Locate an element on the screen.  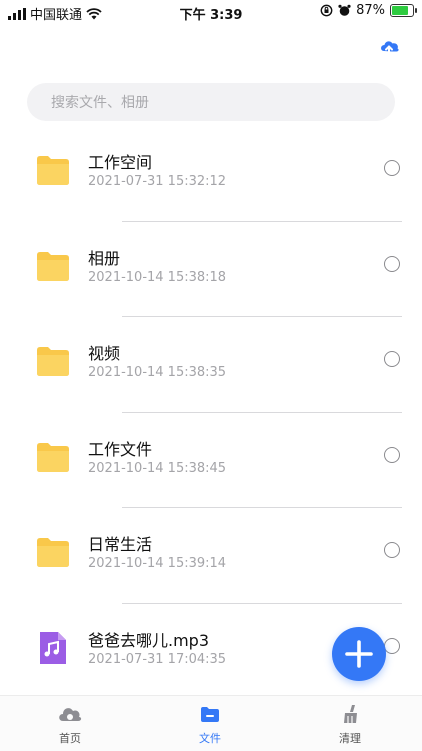
file-row: 视频 2021-10-14 15:38:35 is located at coordinates (211, 365).